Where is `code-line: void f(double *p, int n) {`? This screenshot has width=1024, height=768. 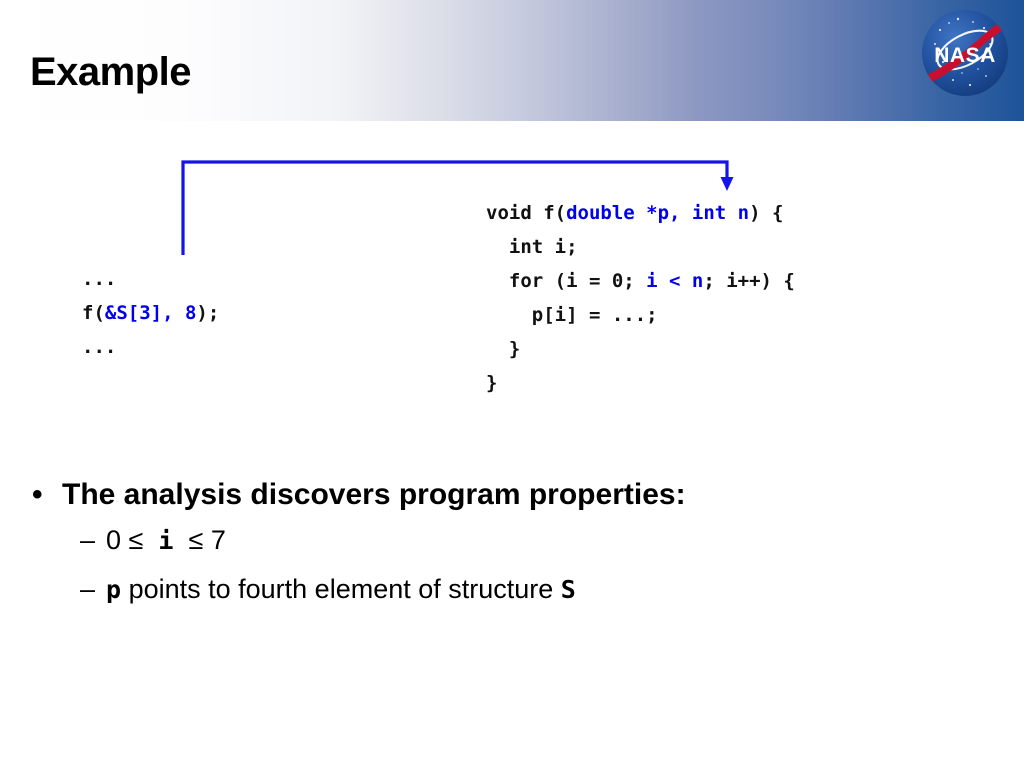
code-line: void f(double *p, int n) { is located at coordinates (640, 213).